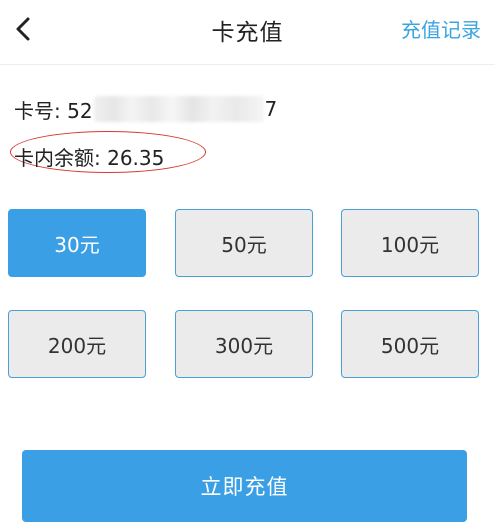 The image size is (495, 528). What do you see at coordinates (77, 344) in the screenshot?
I see `amount-option-200: 200元` at bounding box center [77, 344].